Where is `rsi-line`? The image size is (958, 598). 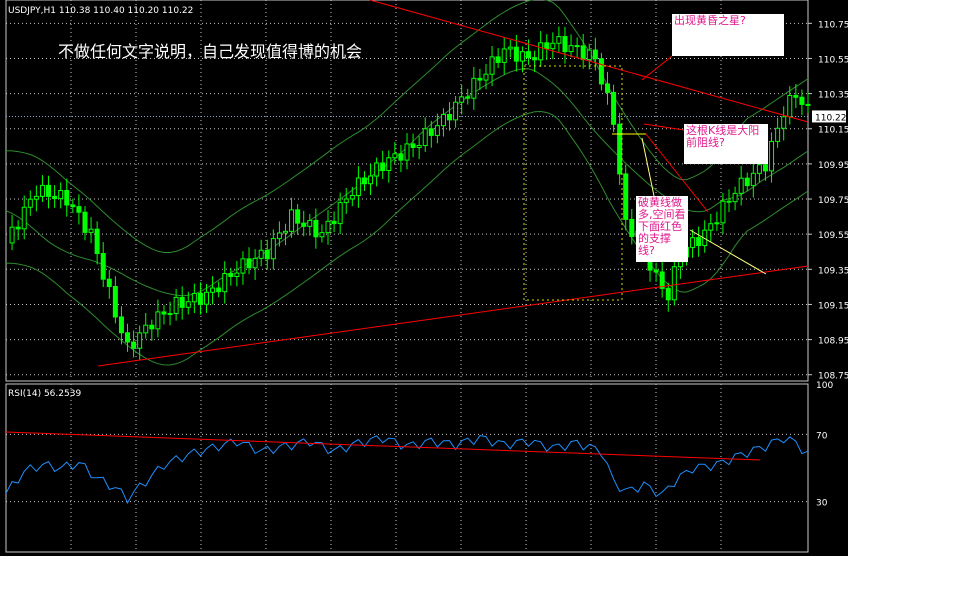 rsi-line is located at coordinates (407, 470).